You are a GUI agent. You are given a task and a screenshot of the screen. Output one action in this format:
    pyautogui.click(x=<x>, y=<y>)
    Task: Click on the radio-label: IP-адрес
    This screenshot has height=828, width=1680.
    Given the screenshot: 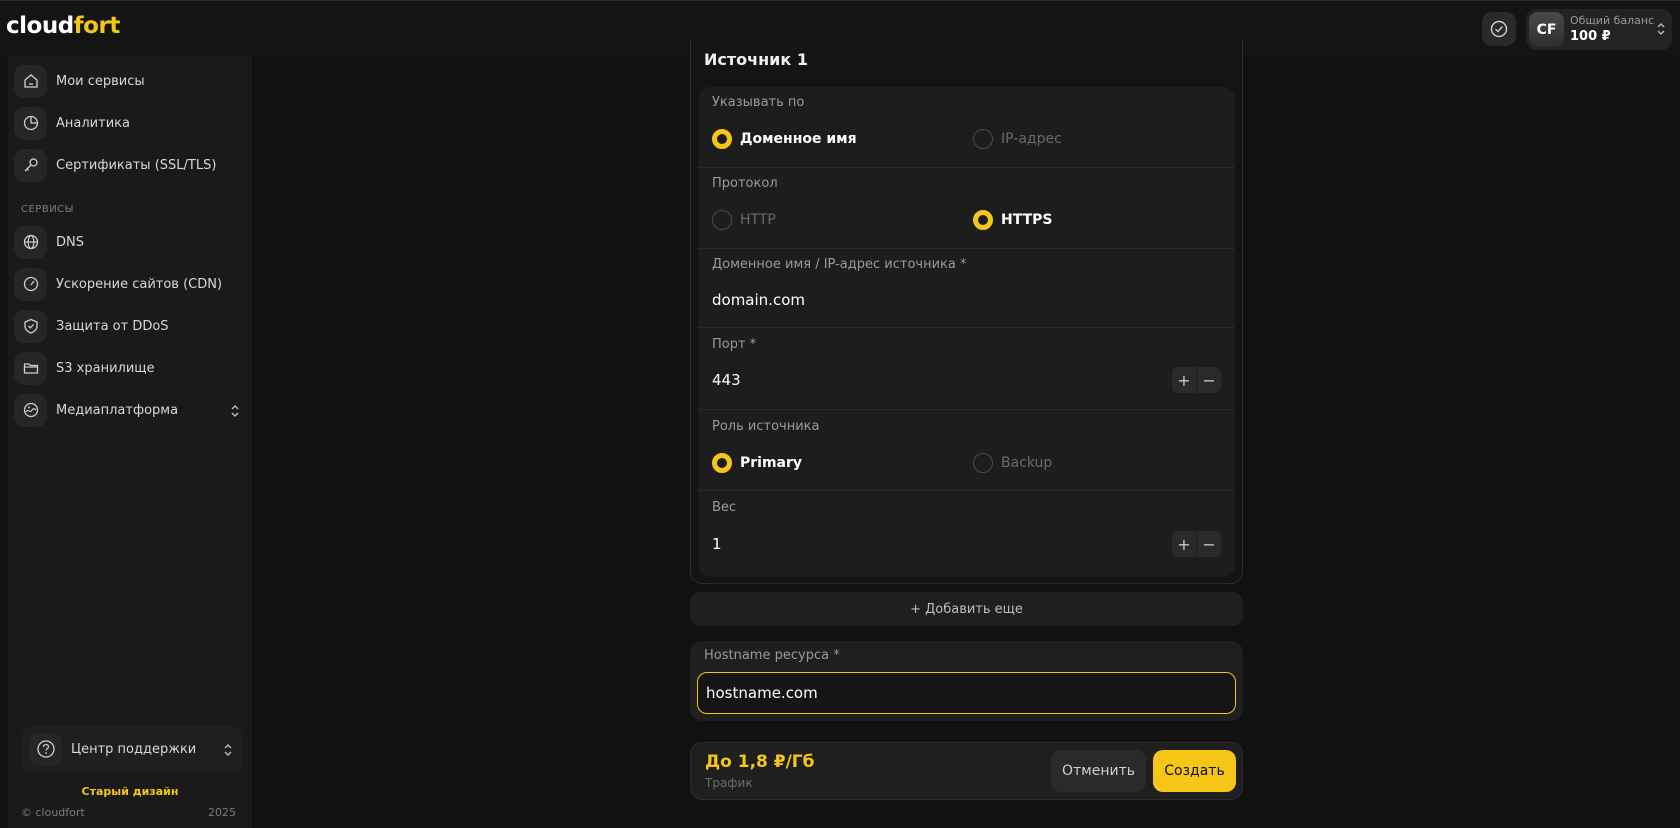 What is the action you would take?
    pyautogui.click(x=1031, y=139)
    